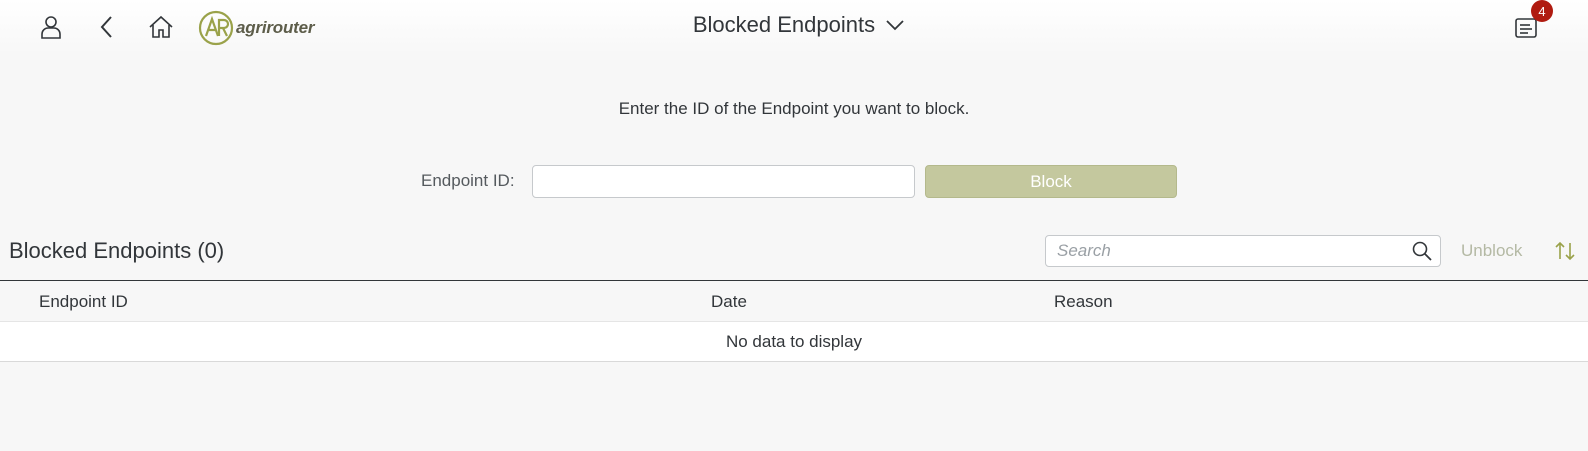 This screenshot has height=451, width=1588. Describe the element at coordinates (895, 25) in the screenshot. I see `chevron-down-icon` at that location.